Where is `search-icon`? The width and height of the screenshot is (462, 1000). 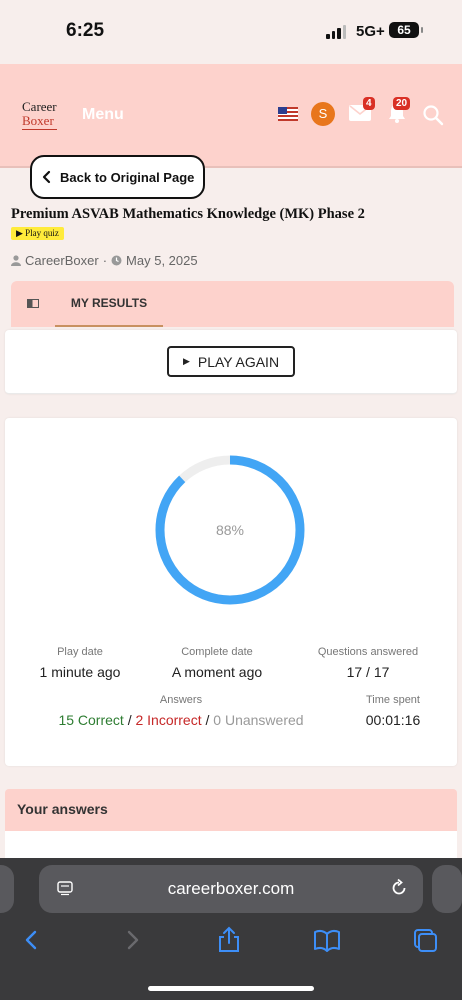
search-icon is located at coordinates (433, 115).